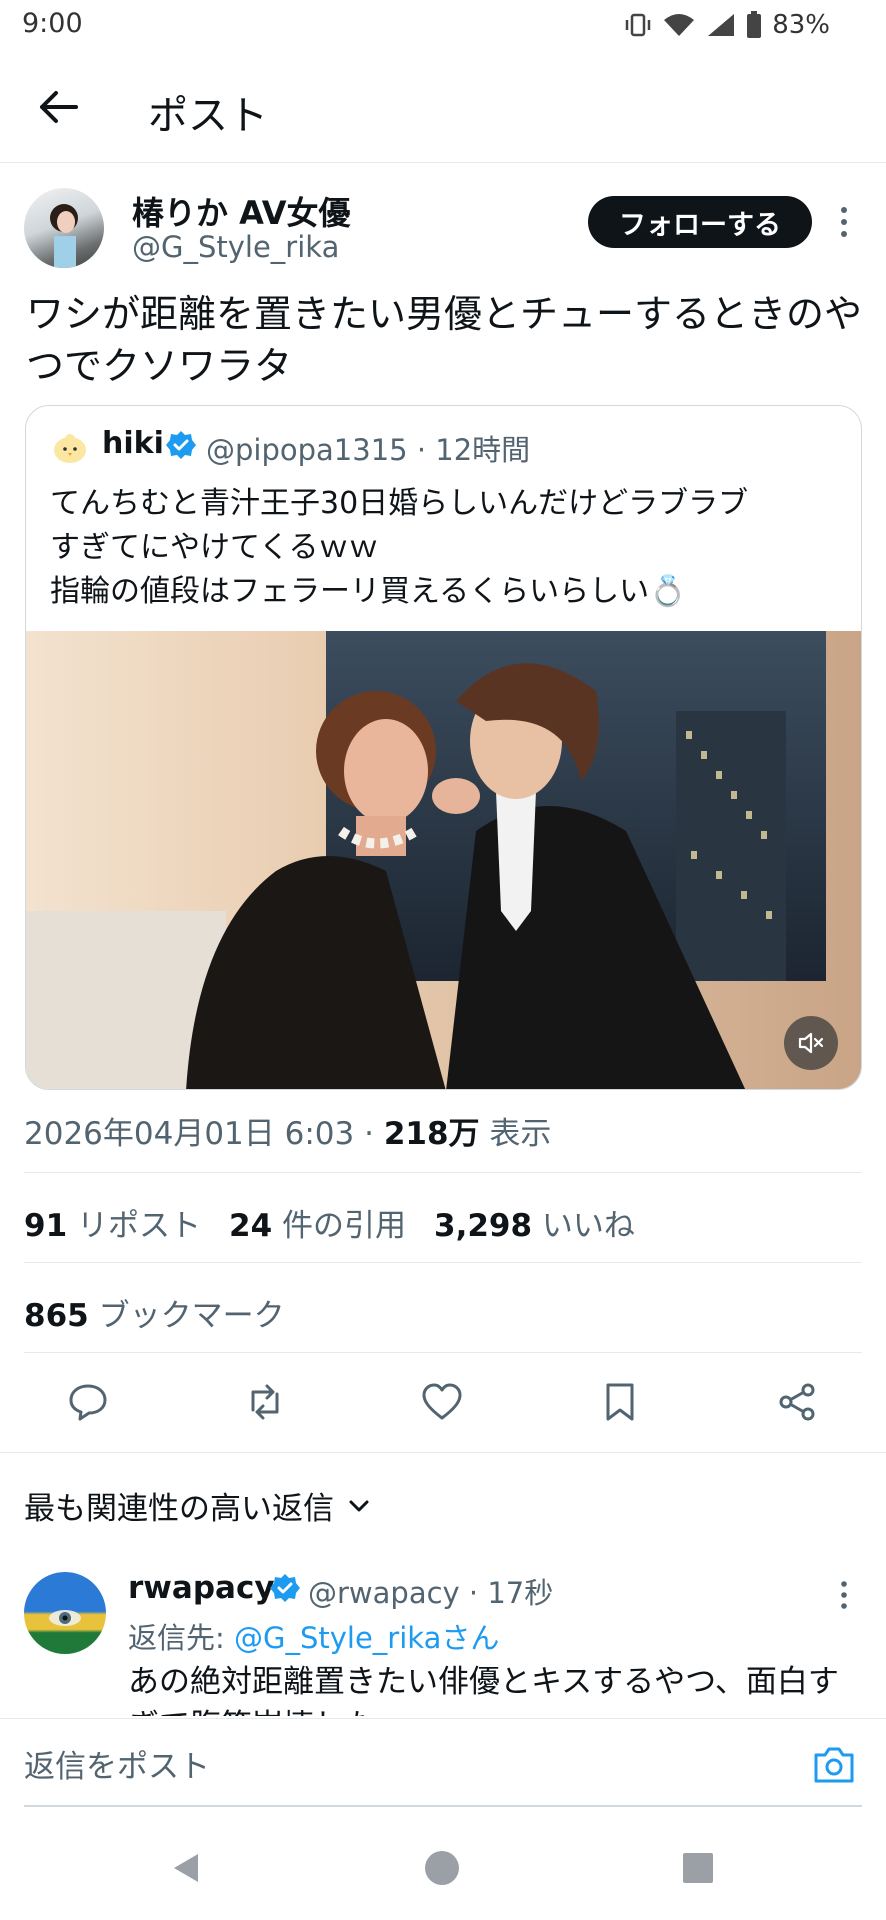  I want to click on chick-avatar-icon, so click(70, 448).